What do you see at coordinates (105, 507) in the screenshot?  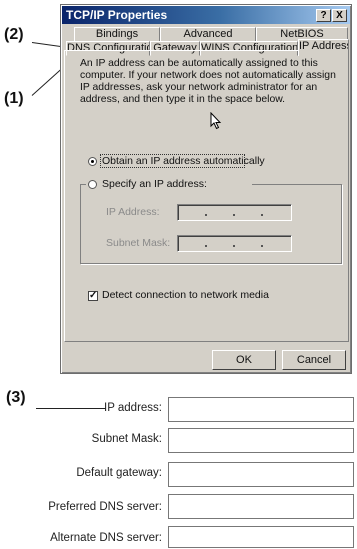 I see `form-preferred-dns-label: Preferred DNS server:` at bounding box center [105, 507].